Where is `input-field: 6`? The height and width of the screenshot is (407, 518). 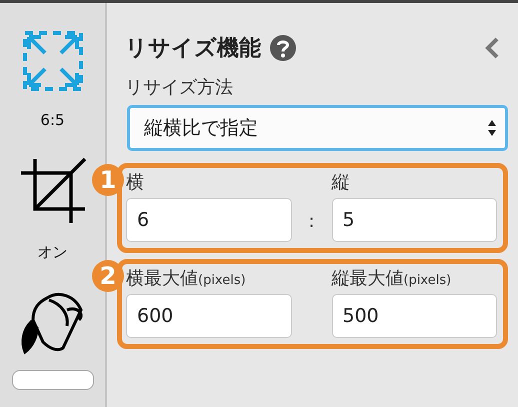 input-field: 6 is located at coordinates (209, 220).